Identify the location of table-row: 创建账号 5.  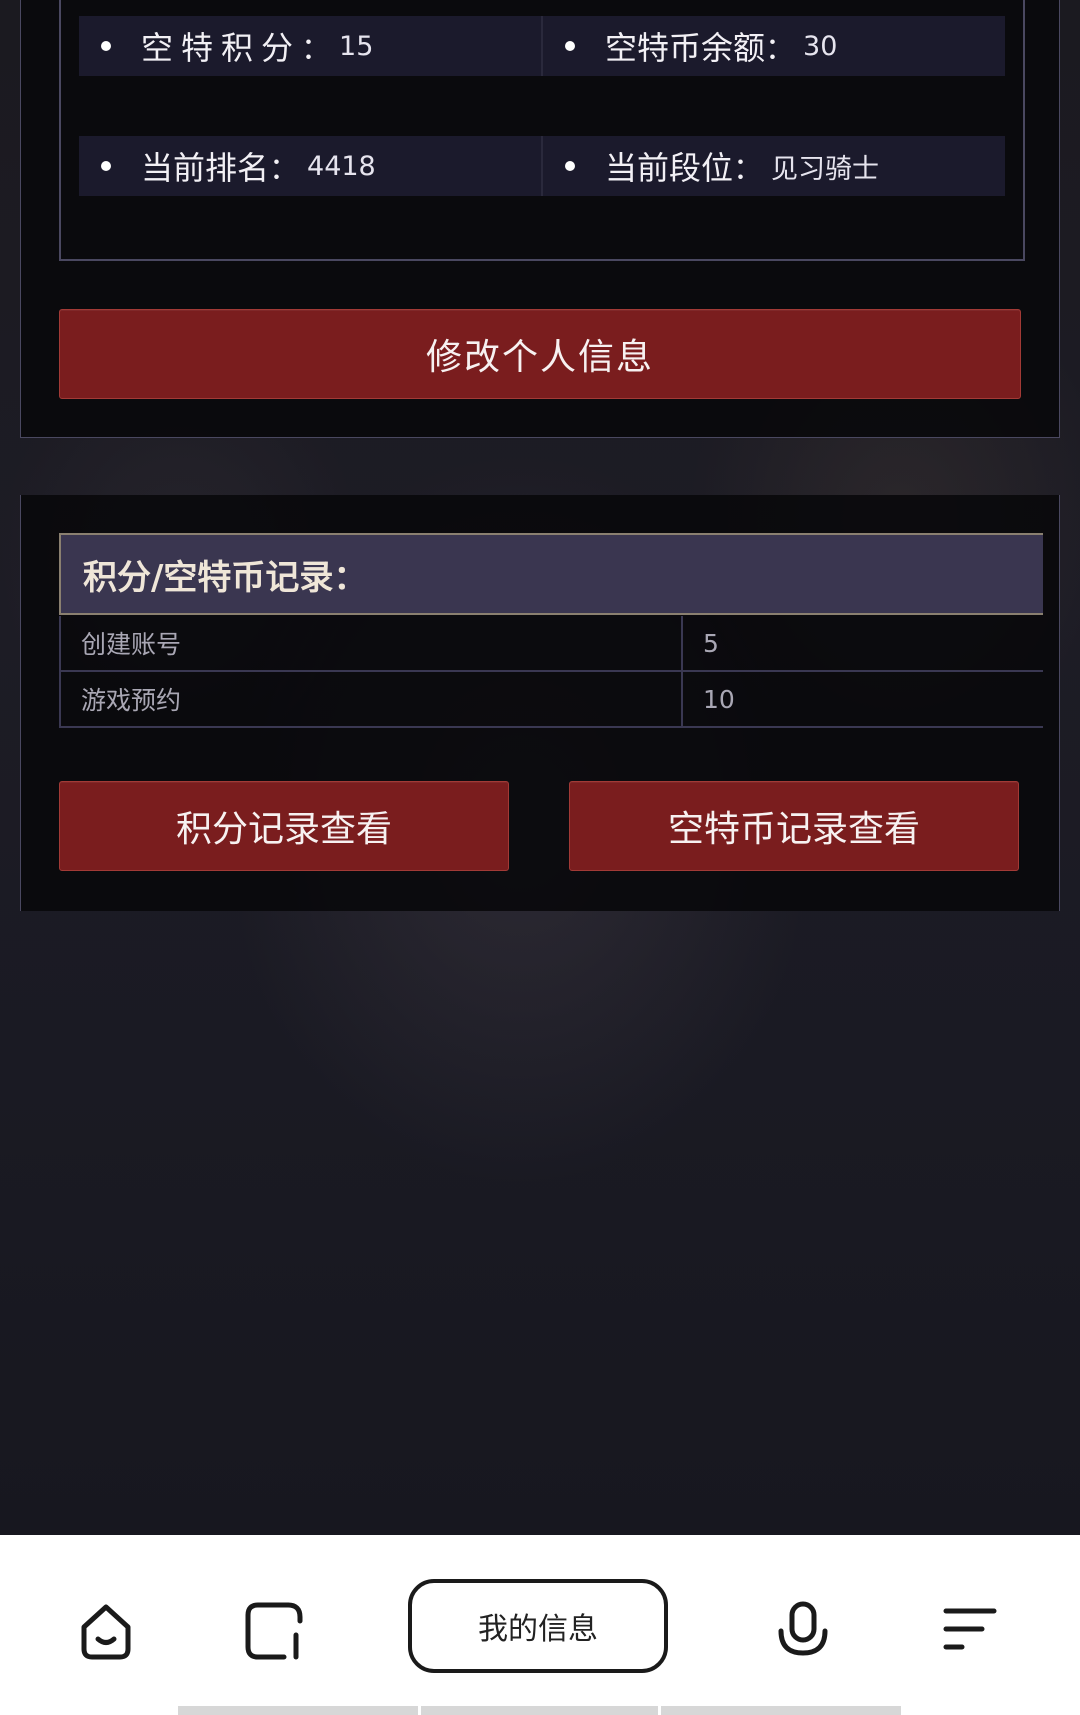
(552, 644).